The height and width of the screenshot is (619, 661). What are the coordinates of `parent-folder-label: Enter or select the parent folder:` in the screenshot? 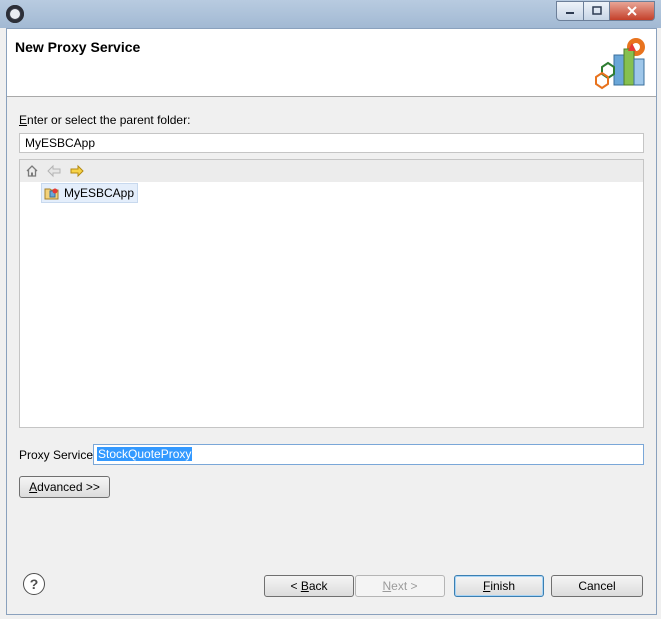 It's located at (105, 120).